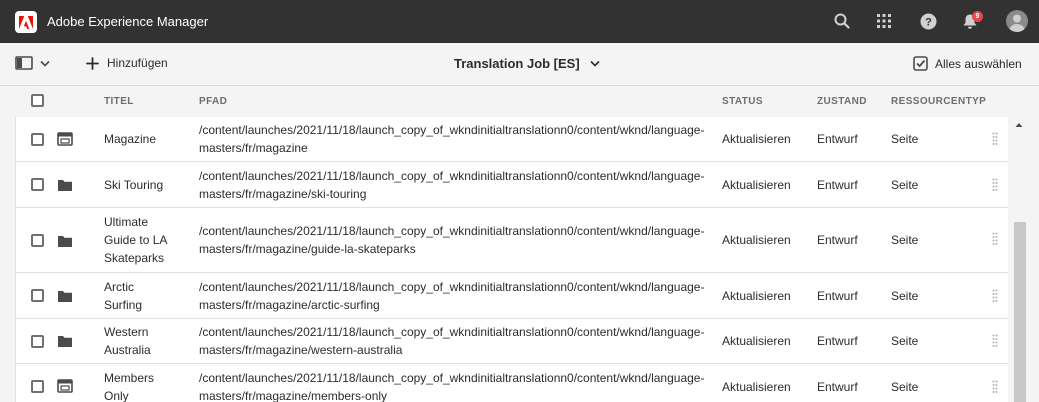 The width and height of the screenshot is (1039, 402). Describe the element at coordinates (130, 139) in the screenshot. I see `row-title: Magazine` at that location.